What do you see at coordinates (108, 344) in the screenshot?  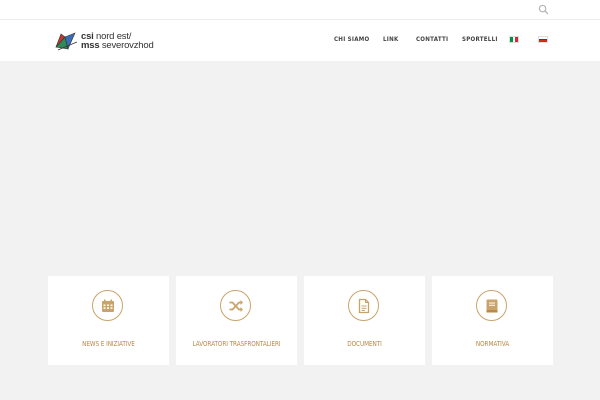 I see `card-label: NEWS E INIZIATIVE` at bounding box center [108, 344].